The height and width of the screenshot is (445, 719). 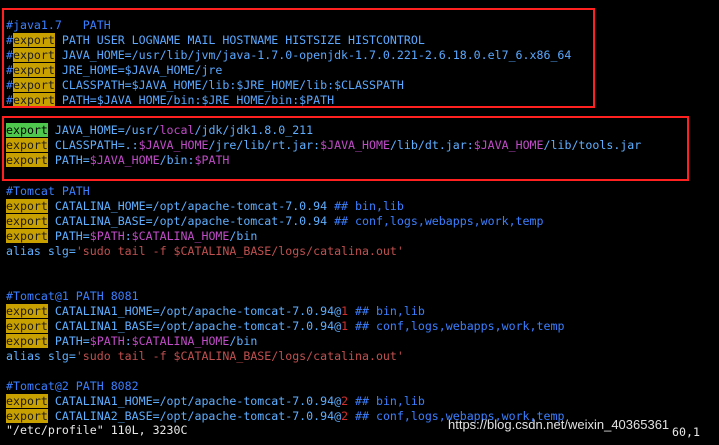 I want to click on comment: #Tomcat PATH, so click(x=48, y=191).